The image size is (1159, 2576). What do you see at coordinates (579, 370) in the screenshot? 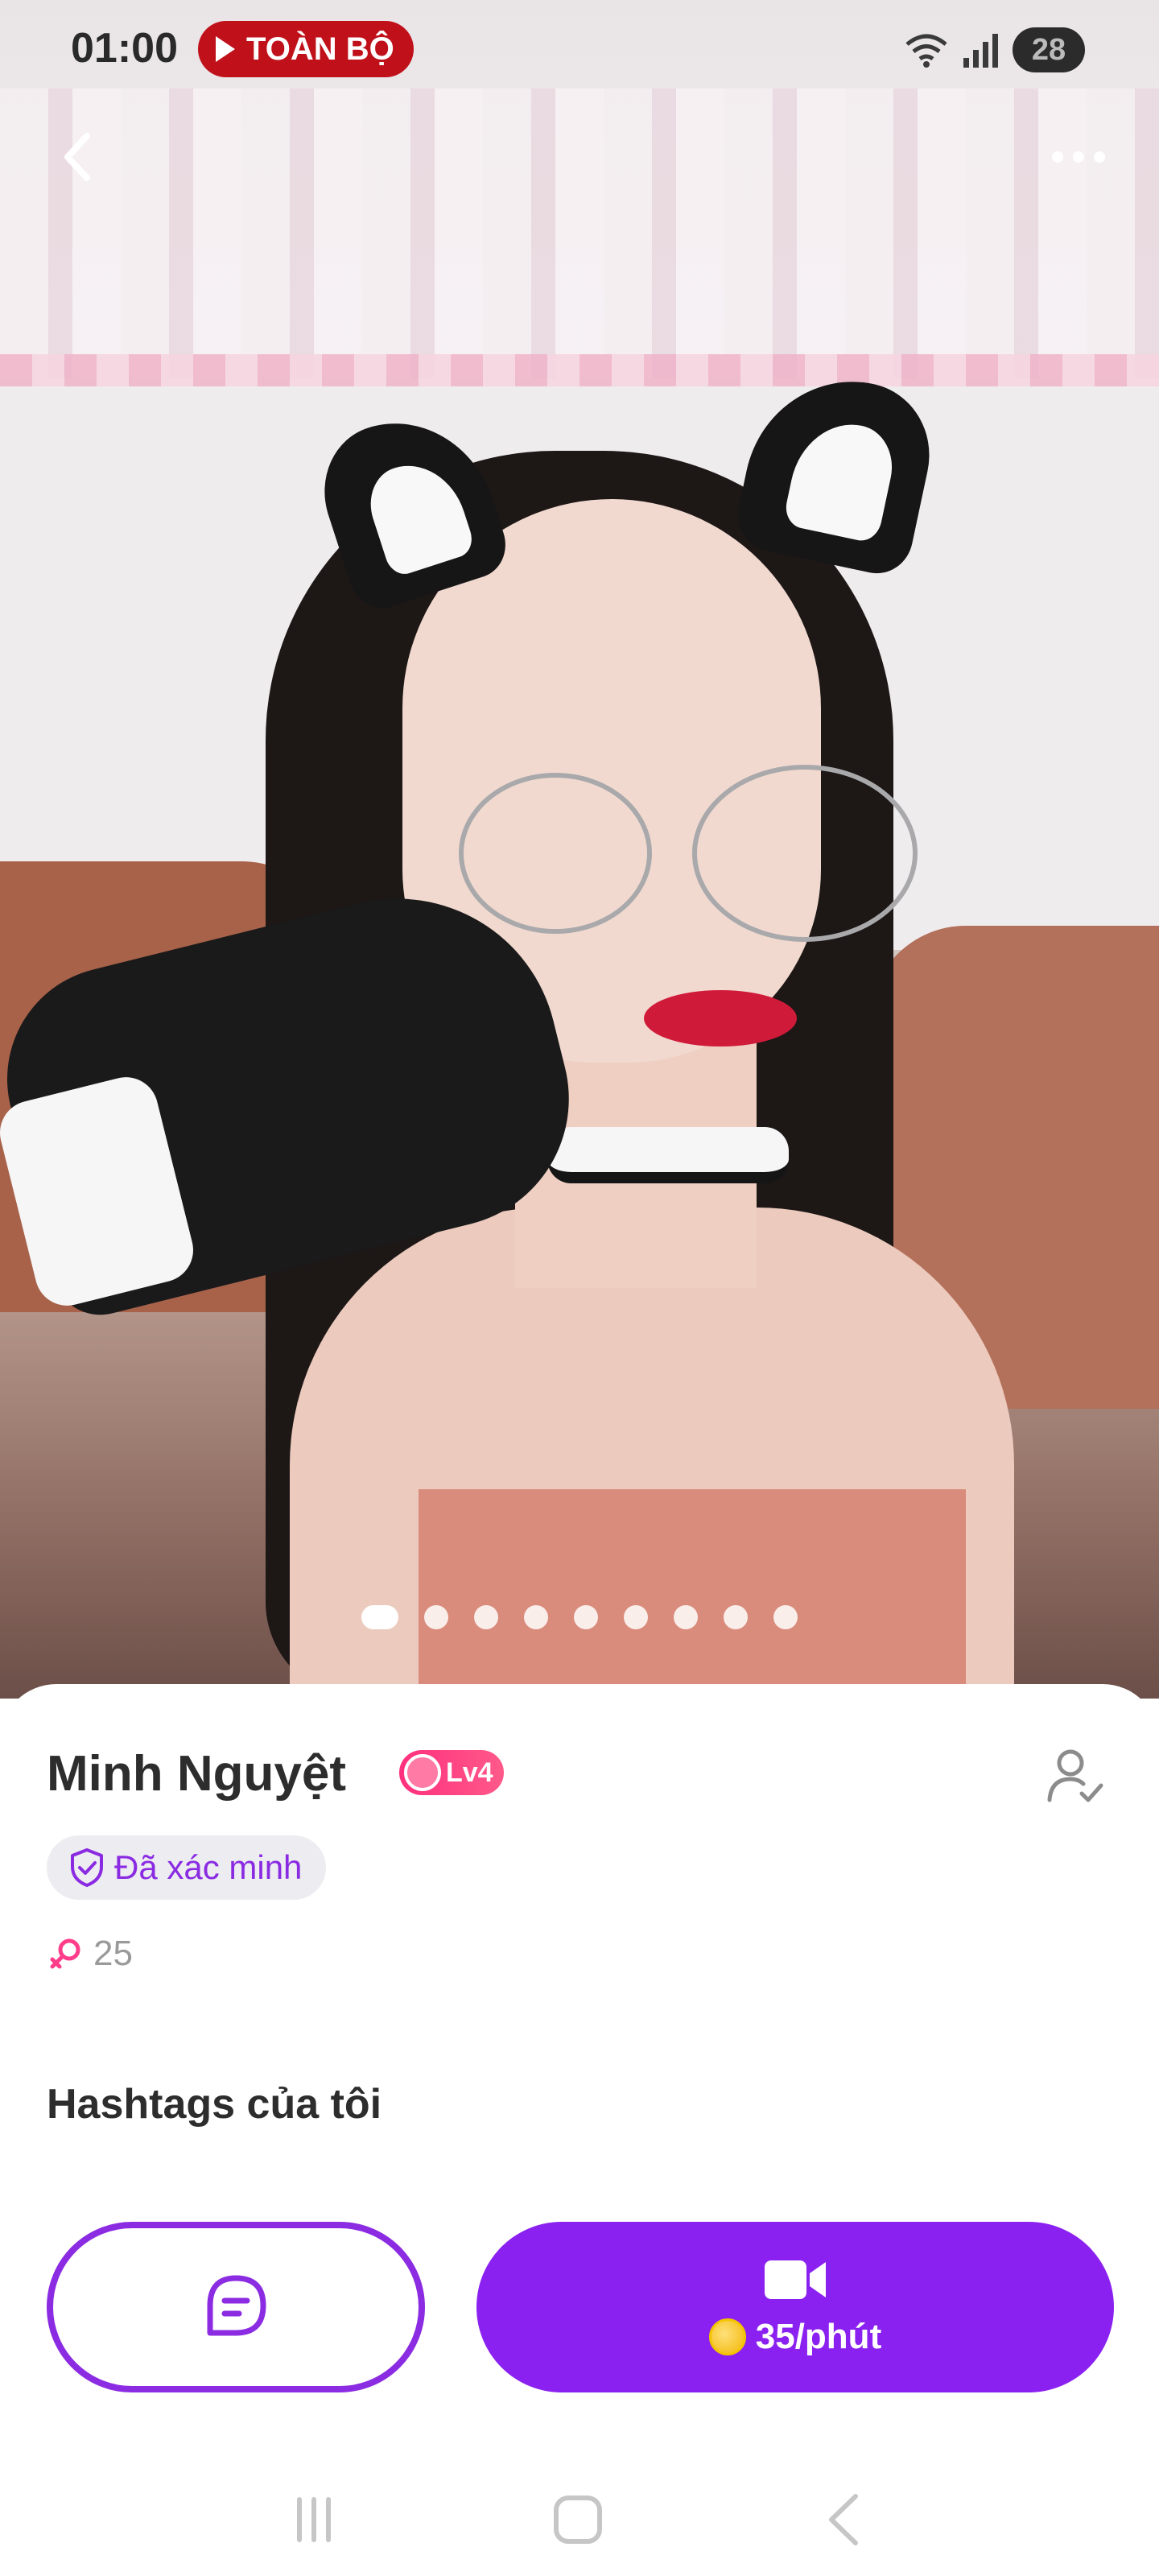
I see `photo-curtain-trim` at bounding box center [579, 370].